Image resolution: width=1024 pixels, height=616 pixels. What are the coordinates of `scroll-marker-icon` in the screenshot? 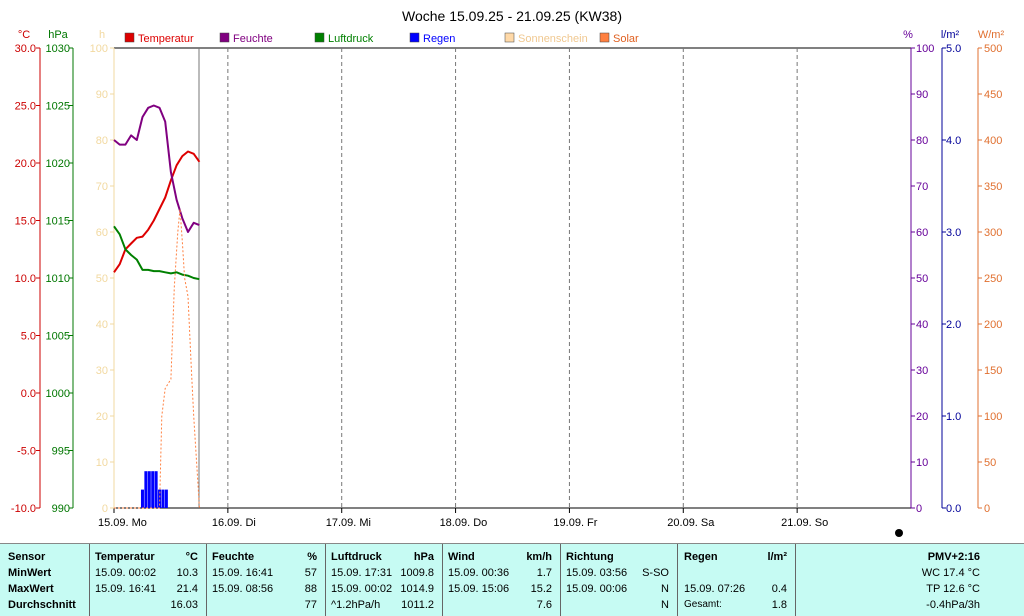 It's located at (899, 533).